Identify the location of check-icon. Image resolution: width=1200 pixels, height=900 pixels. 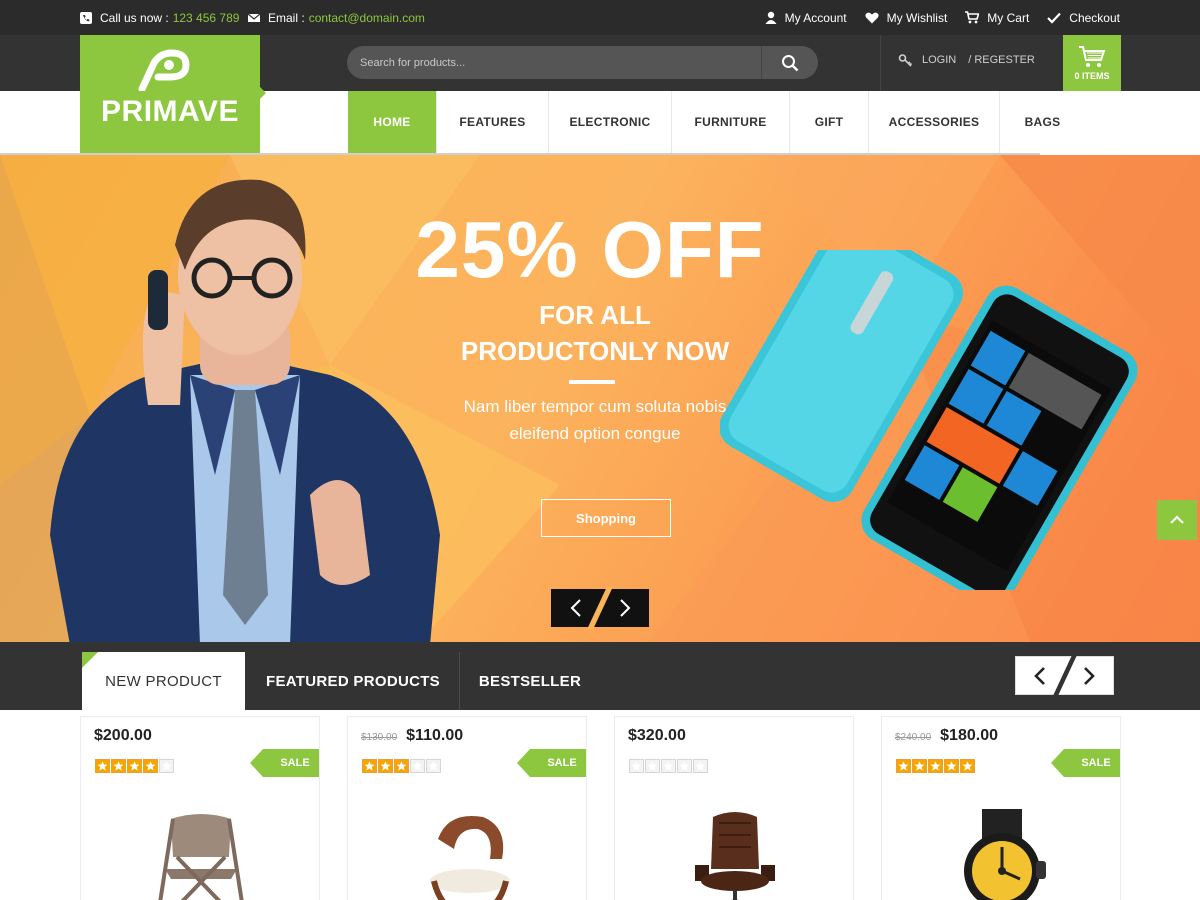
(1054, 18).